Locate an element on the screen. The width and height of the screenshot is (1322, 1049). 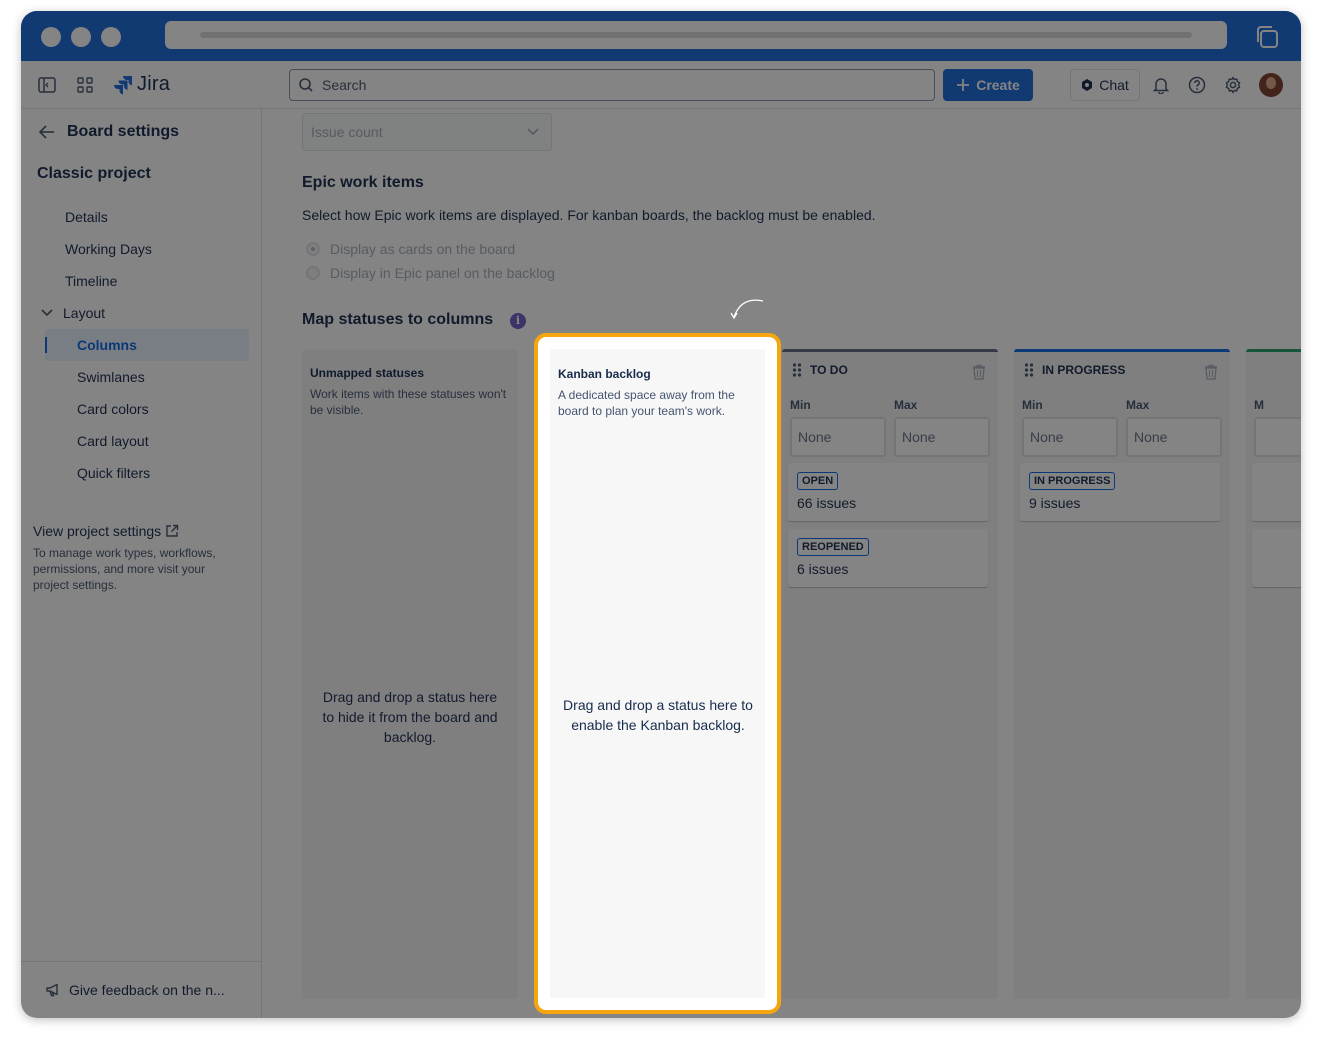
status-card-open: OPEN 66 issues is located at coordinates (888, 492).